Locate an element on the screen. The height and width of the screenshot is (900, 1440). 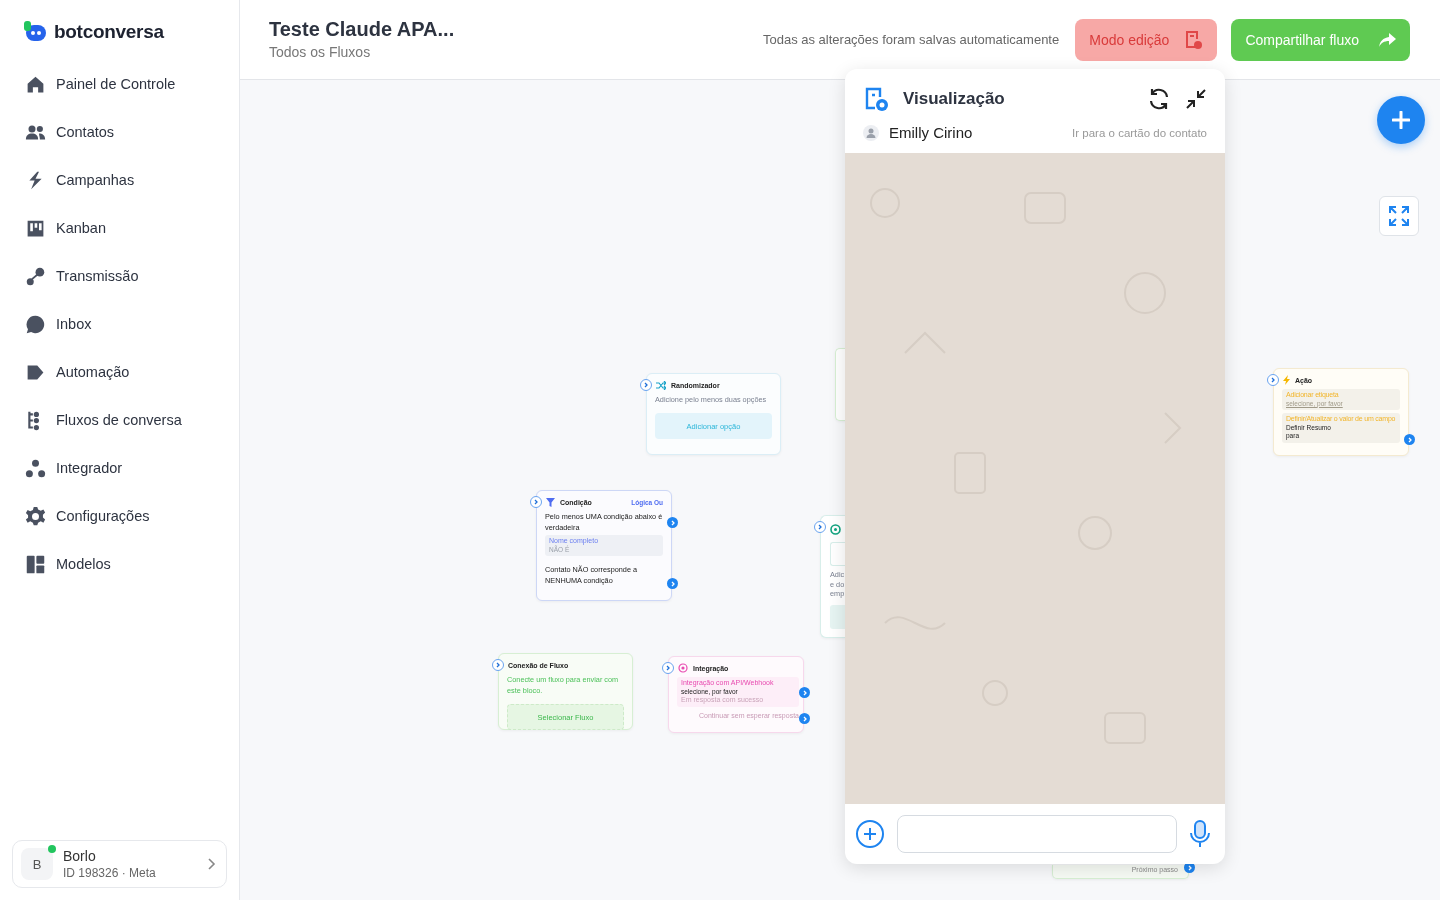
openai-icon is located at coordinates (835, 529).